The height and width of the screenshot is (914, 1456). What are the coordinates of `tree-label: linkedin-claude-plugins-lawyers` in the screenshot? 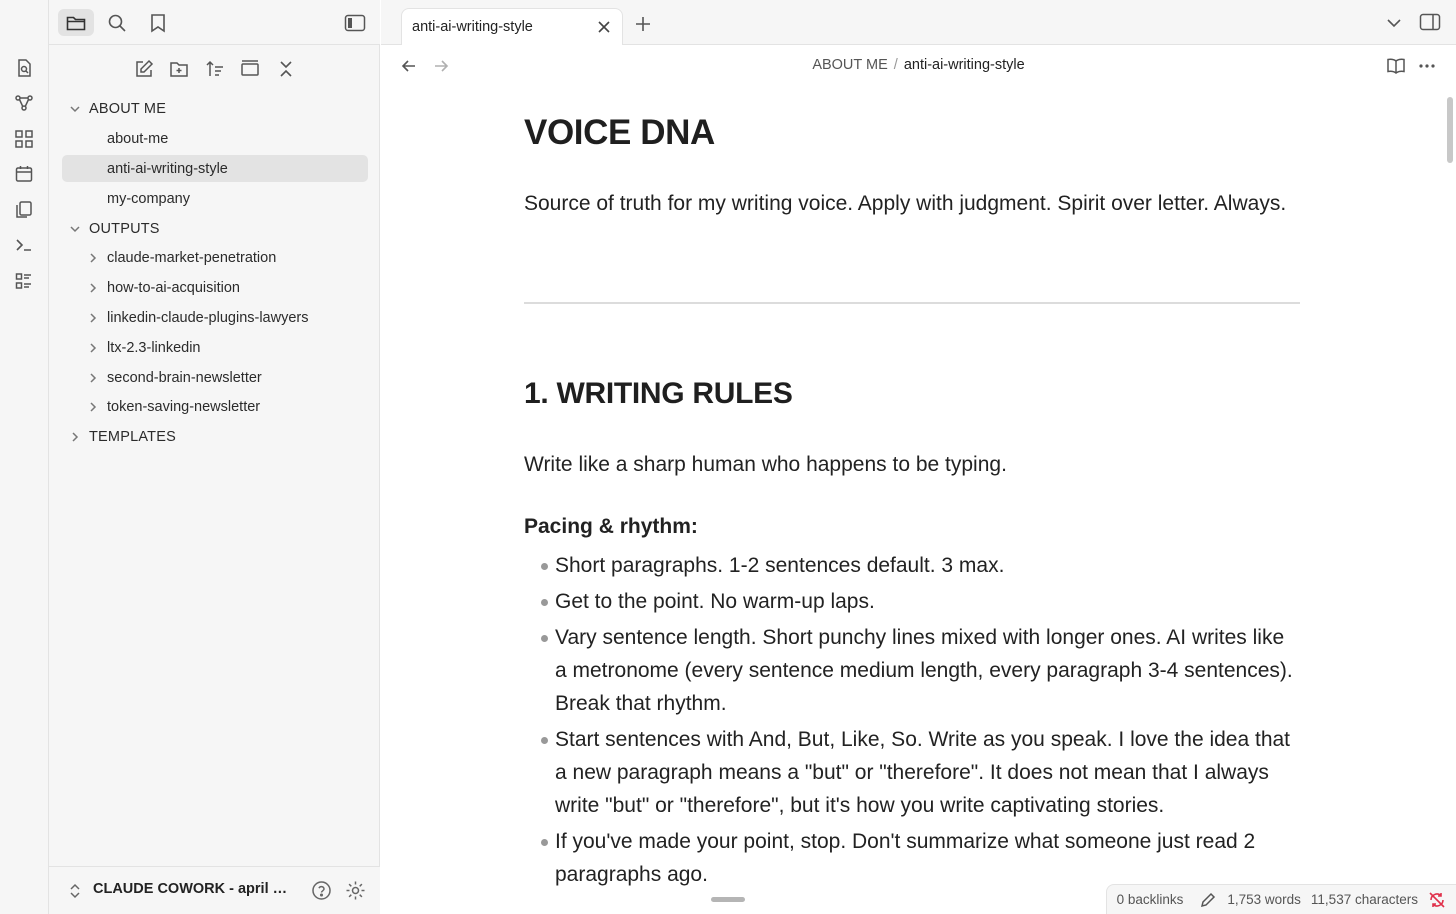 It's located at (208, 317).